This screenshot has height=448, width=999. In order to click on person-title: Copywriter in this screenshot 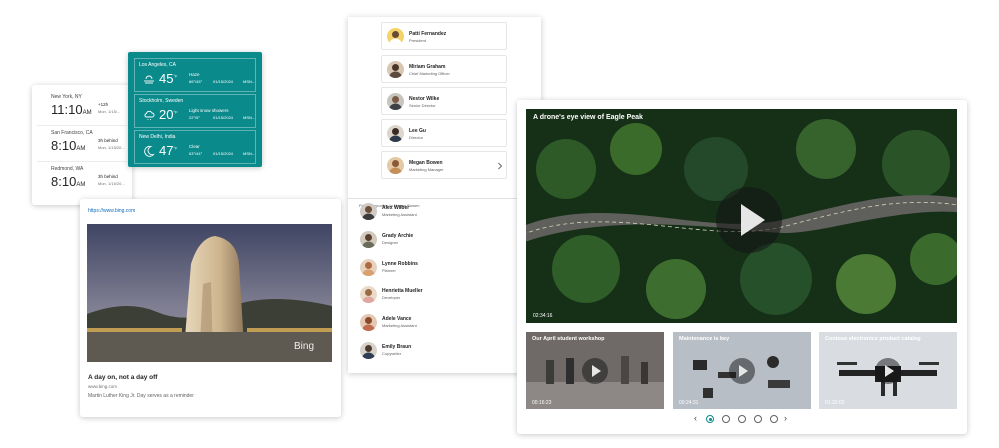, I will do `click(392, 353)`.